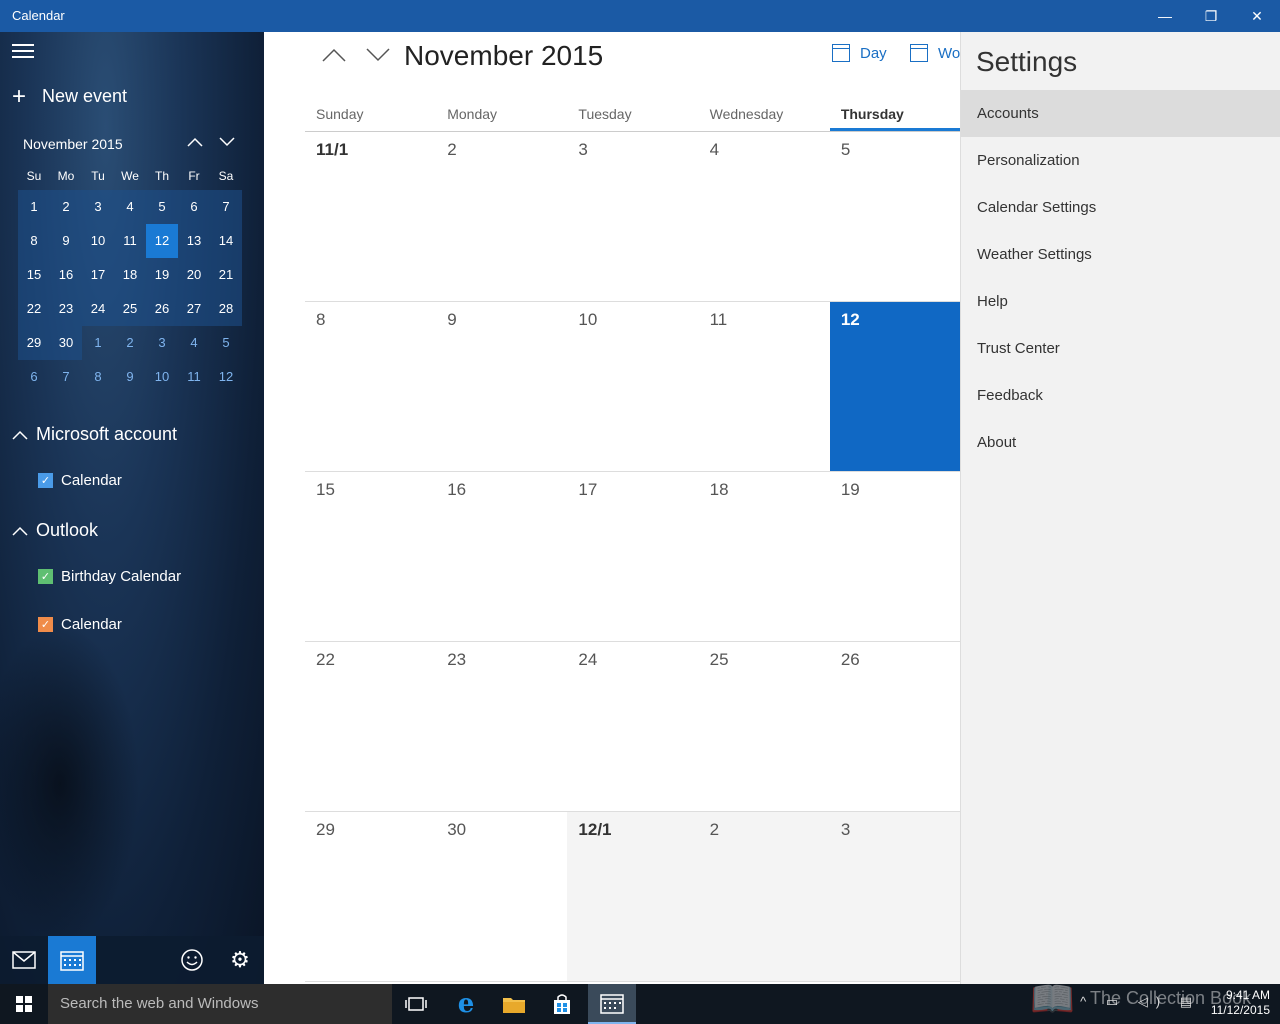  What do you see at coordinates (501, 556) in the screenshot?
I see `day-cell: 16` at bounding box center [501, 556].